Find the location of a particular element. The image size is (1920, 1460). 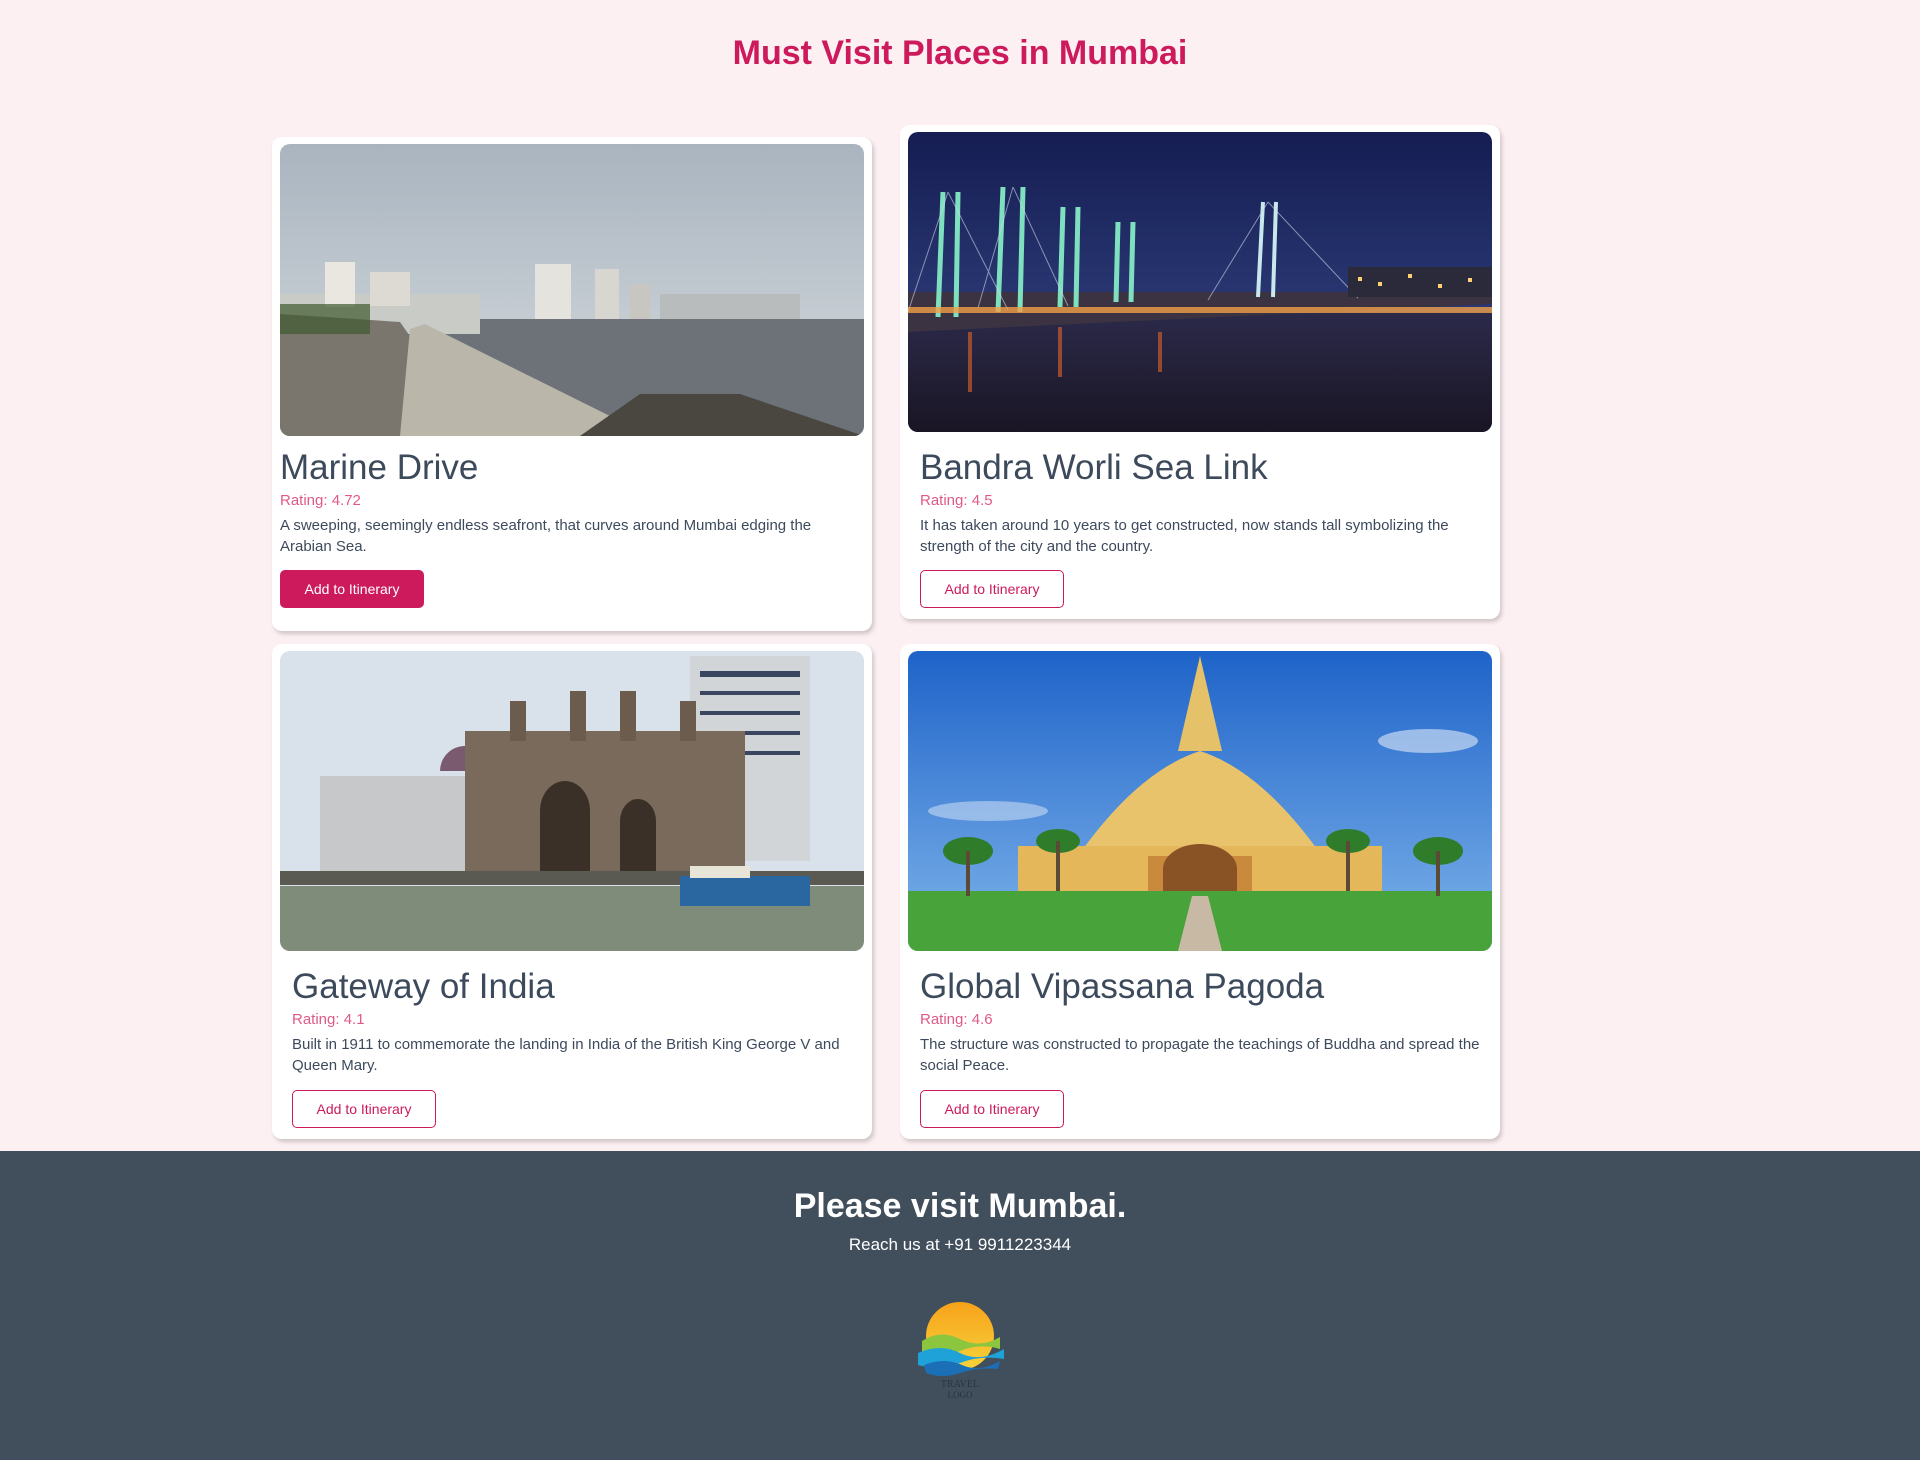

footer-contact: Reach us at +91 9911223344 is located at coordinates (960, 1244).